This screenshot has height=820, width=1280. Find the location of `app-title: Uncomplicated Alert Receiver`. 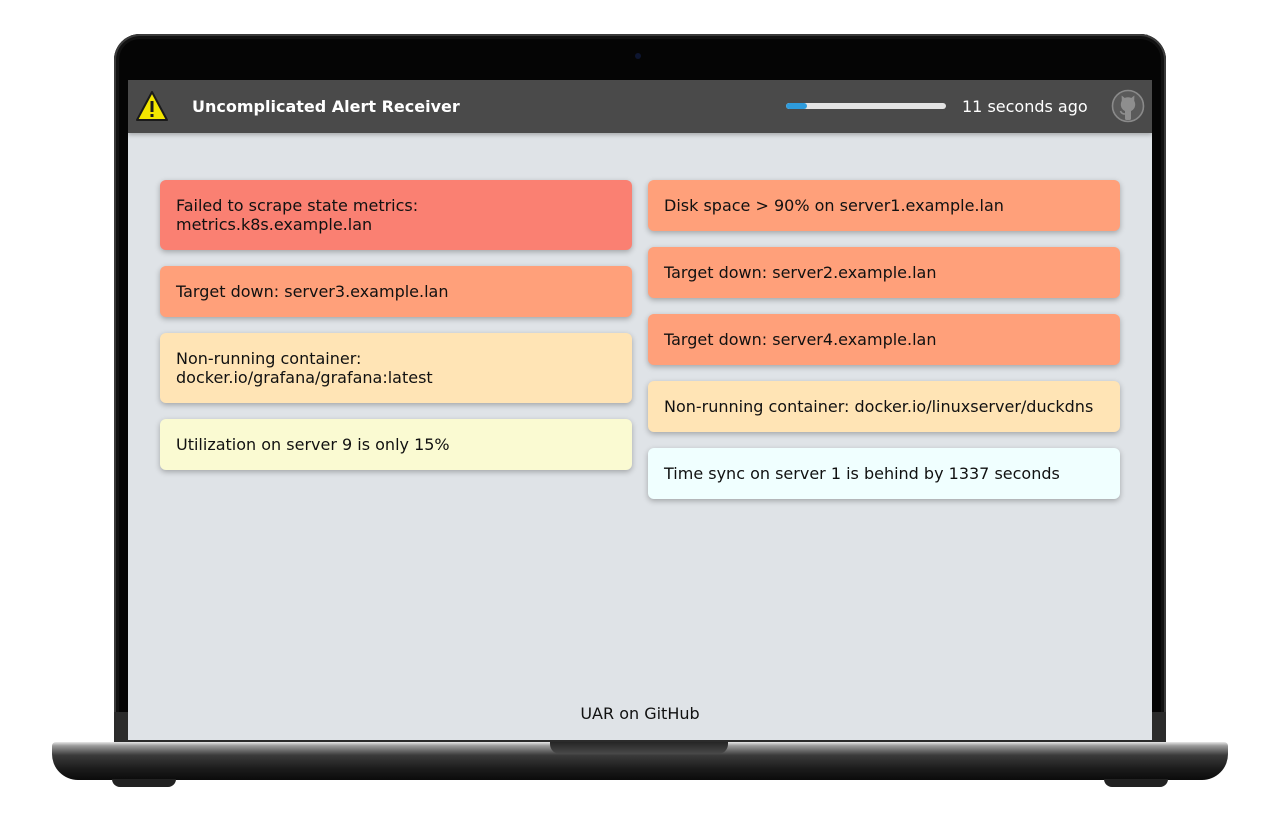

app-title: Uncomplicated Alert Receiver is located at coordinates (326, 106).